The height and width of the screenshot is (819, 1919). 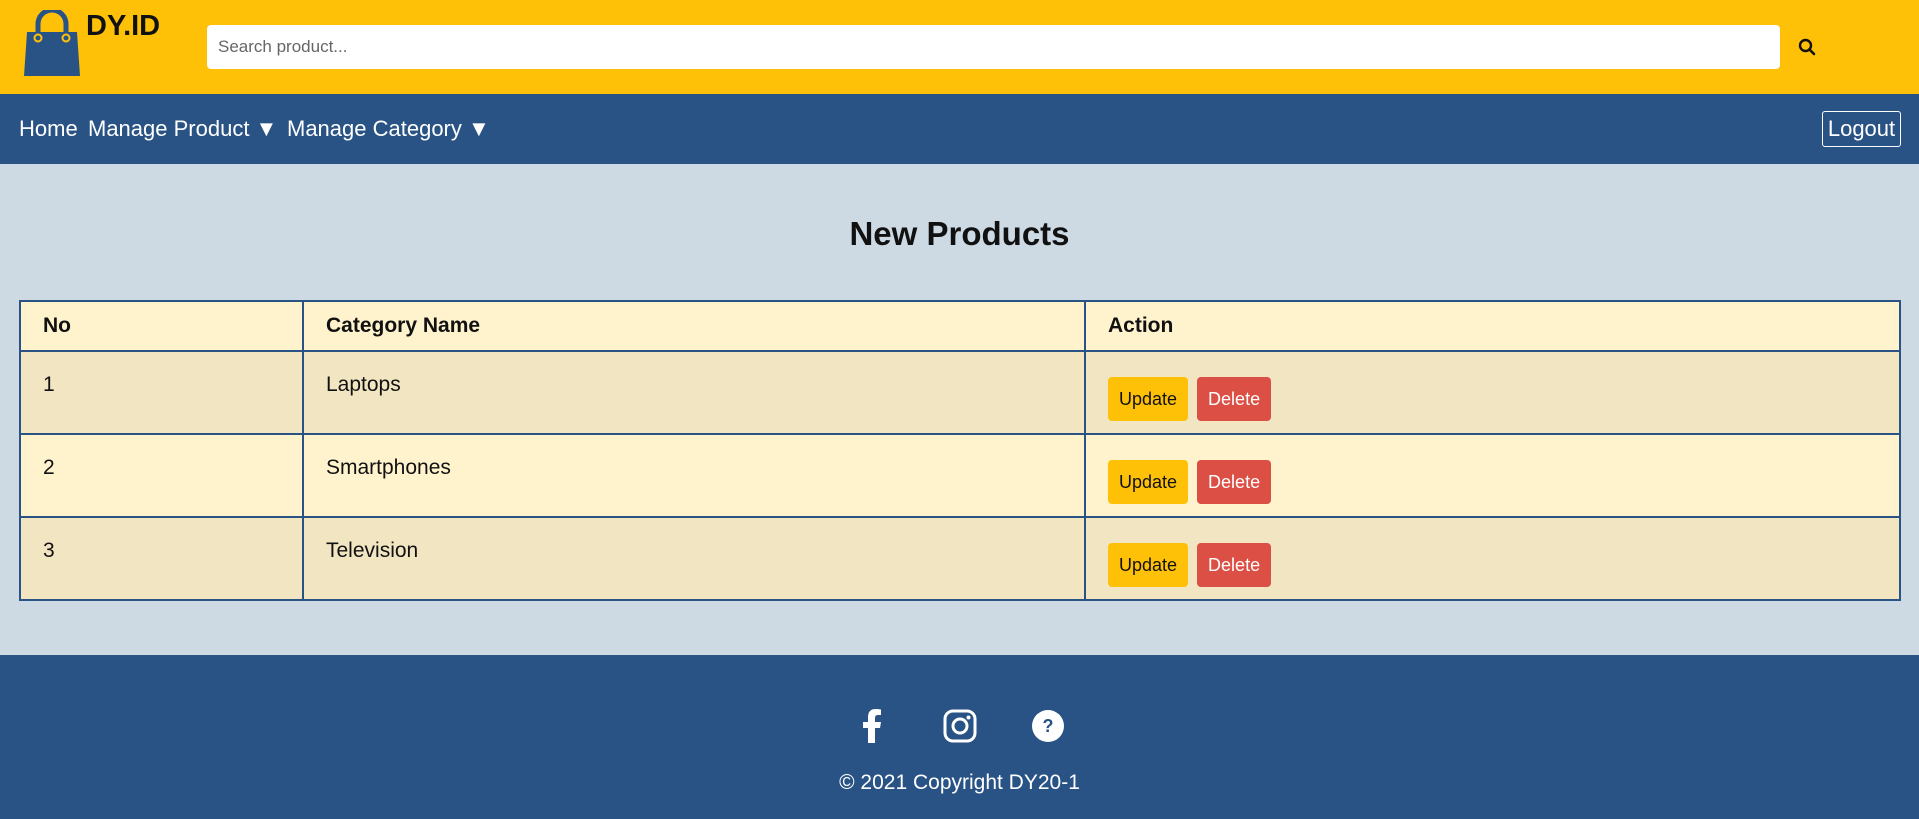 I want to click on facebook-link, so click(x=872, y=726).